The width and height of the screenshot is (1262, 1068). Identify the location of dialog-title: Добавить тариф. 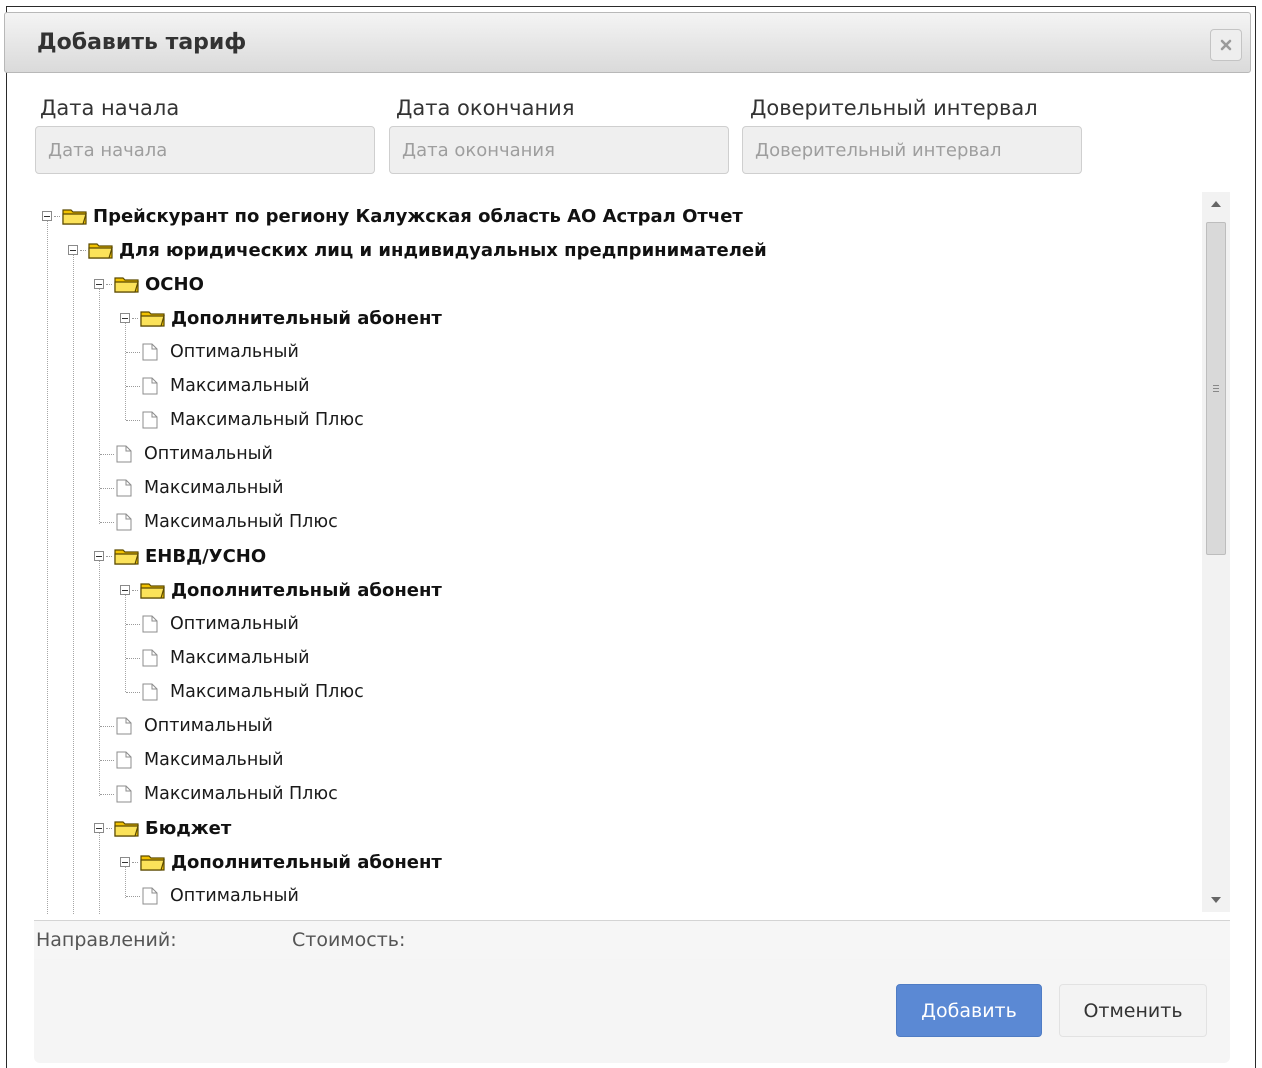
(142, 42).